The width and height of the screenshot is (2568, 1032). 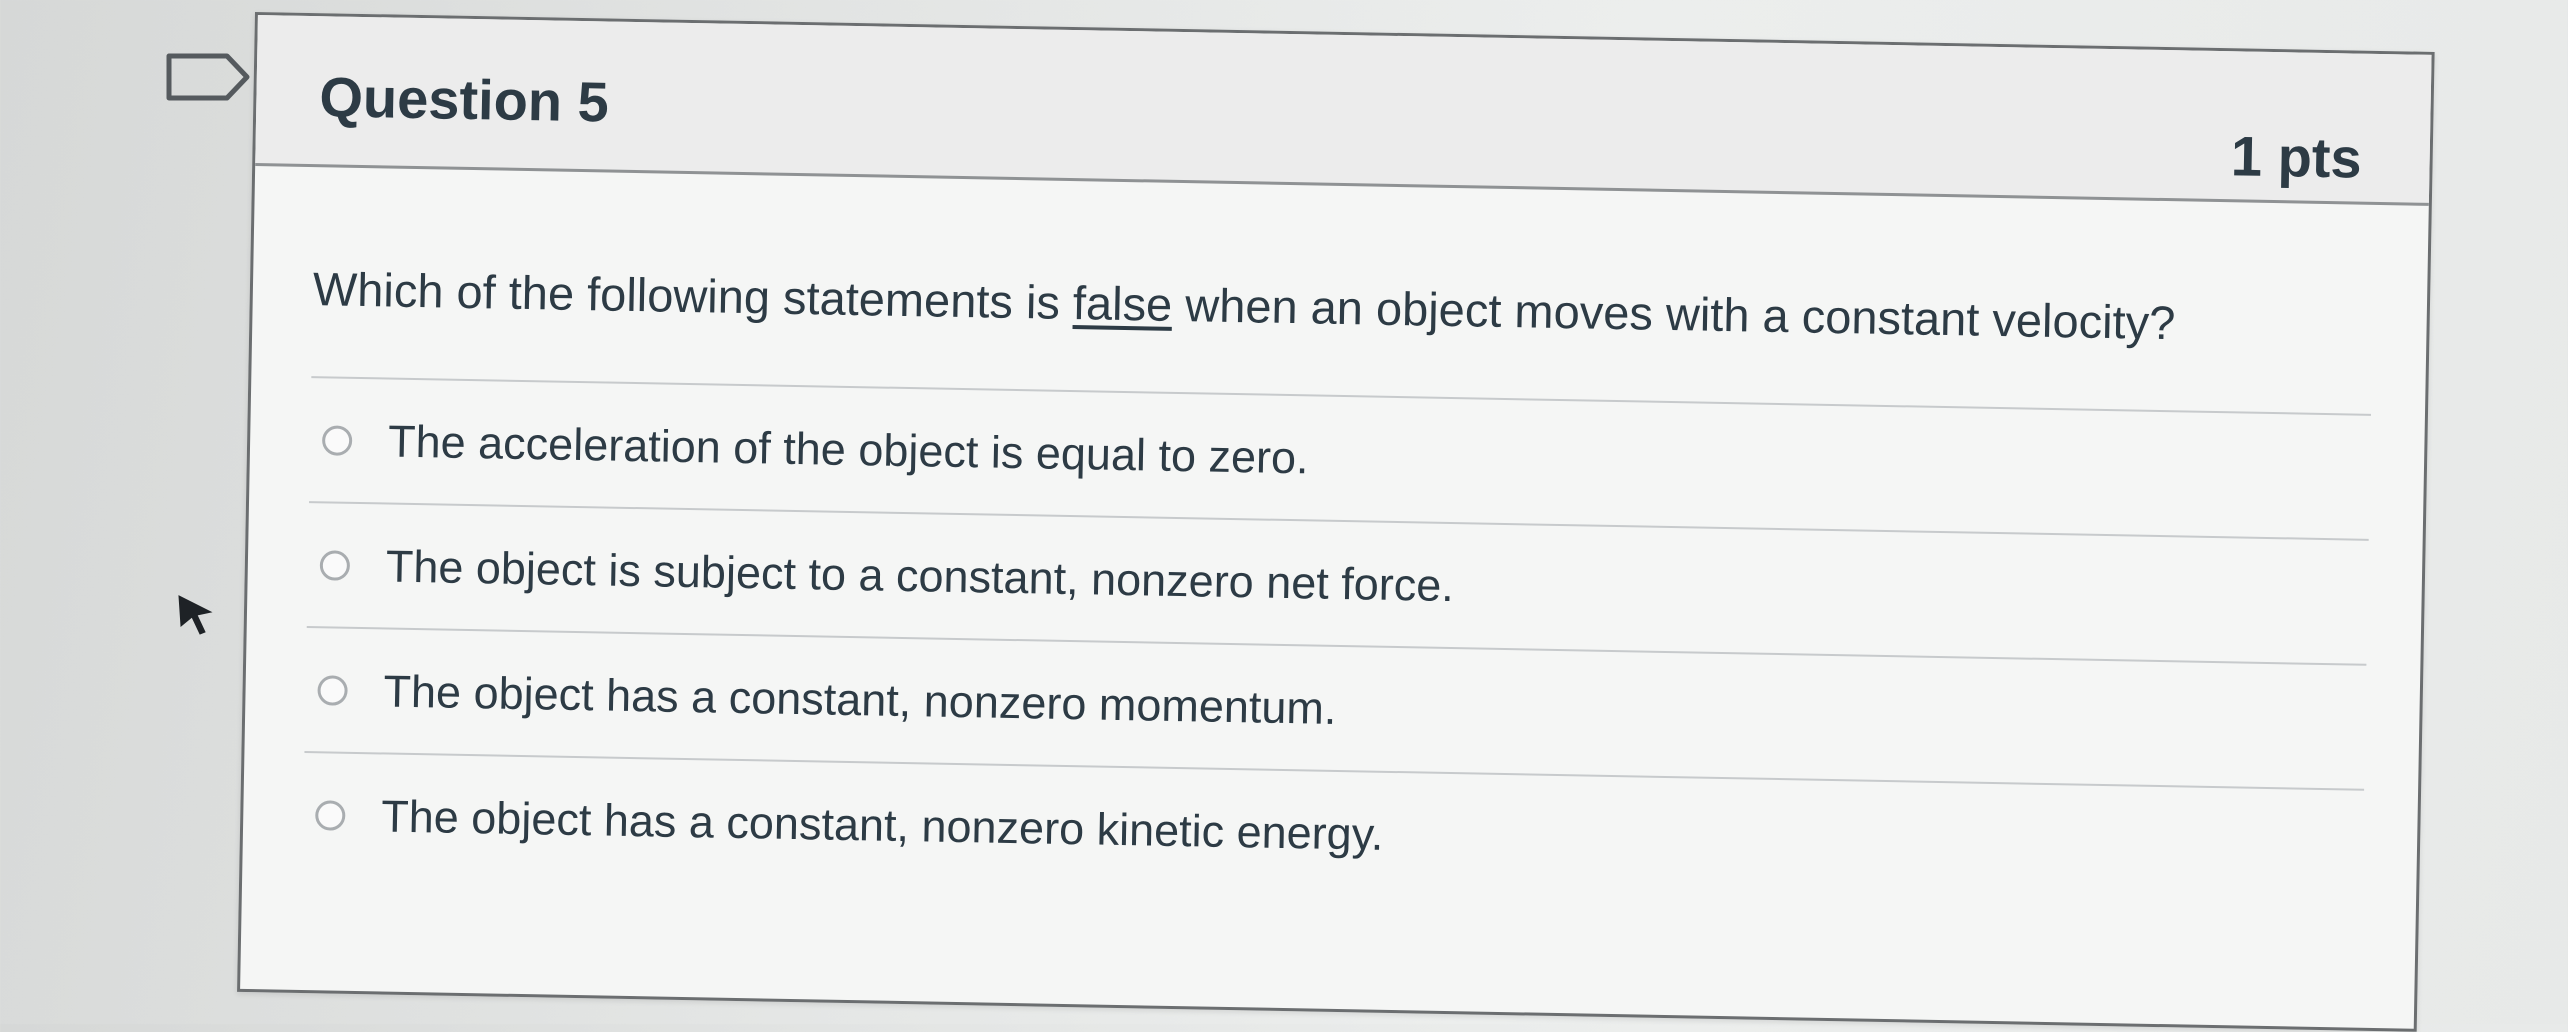 What do you see at coordinates (693, 296) in the screenshot?
I see `question-text-start: Which of the following statements is` at bounding box center [693, 296].